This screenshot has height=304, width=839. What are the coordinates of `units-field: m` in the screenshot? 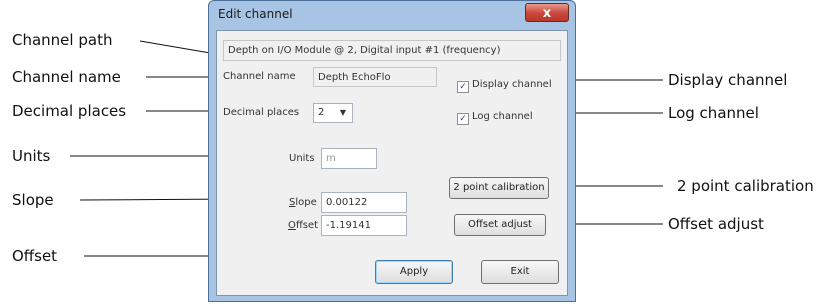 It's located at (349, 158).